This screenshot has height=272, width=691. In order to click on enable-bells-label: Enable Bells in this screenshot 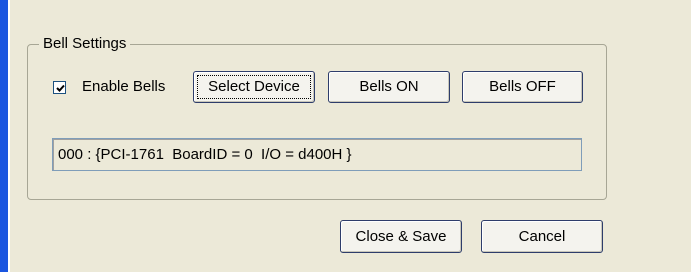, I will do `click(124, 86)`.